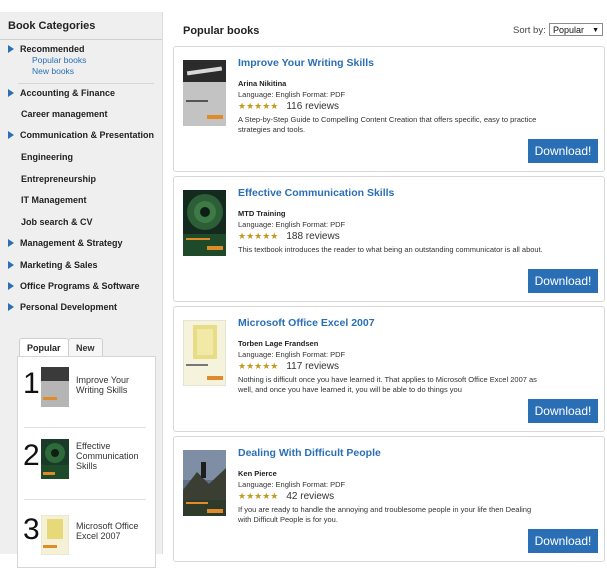  I want to click on page-title: Popular books, so click(221, 31).